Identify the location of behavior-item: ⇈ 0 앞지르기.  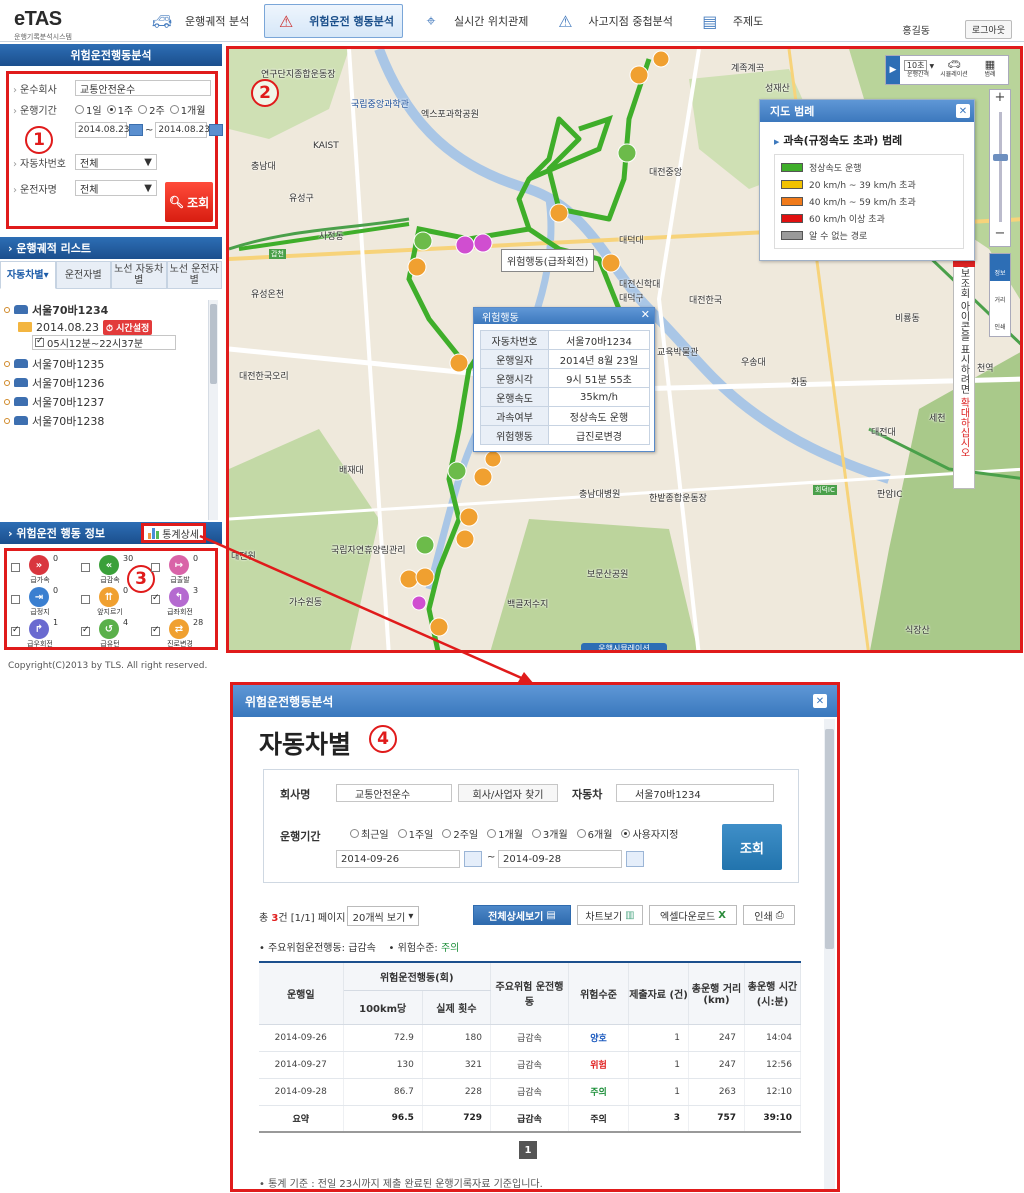
(114, 601).